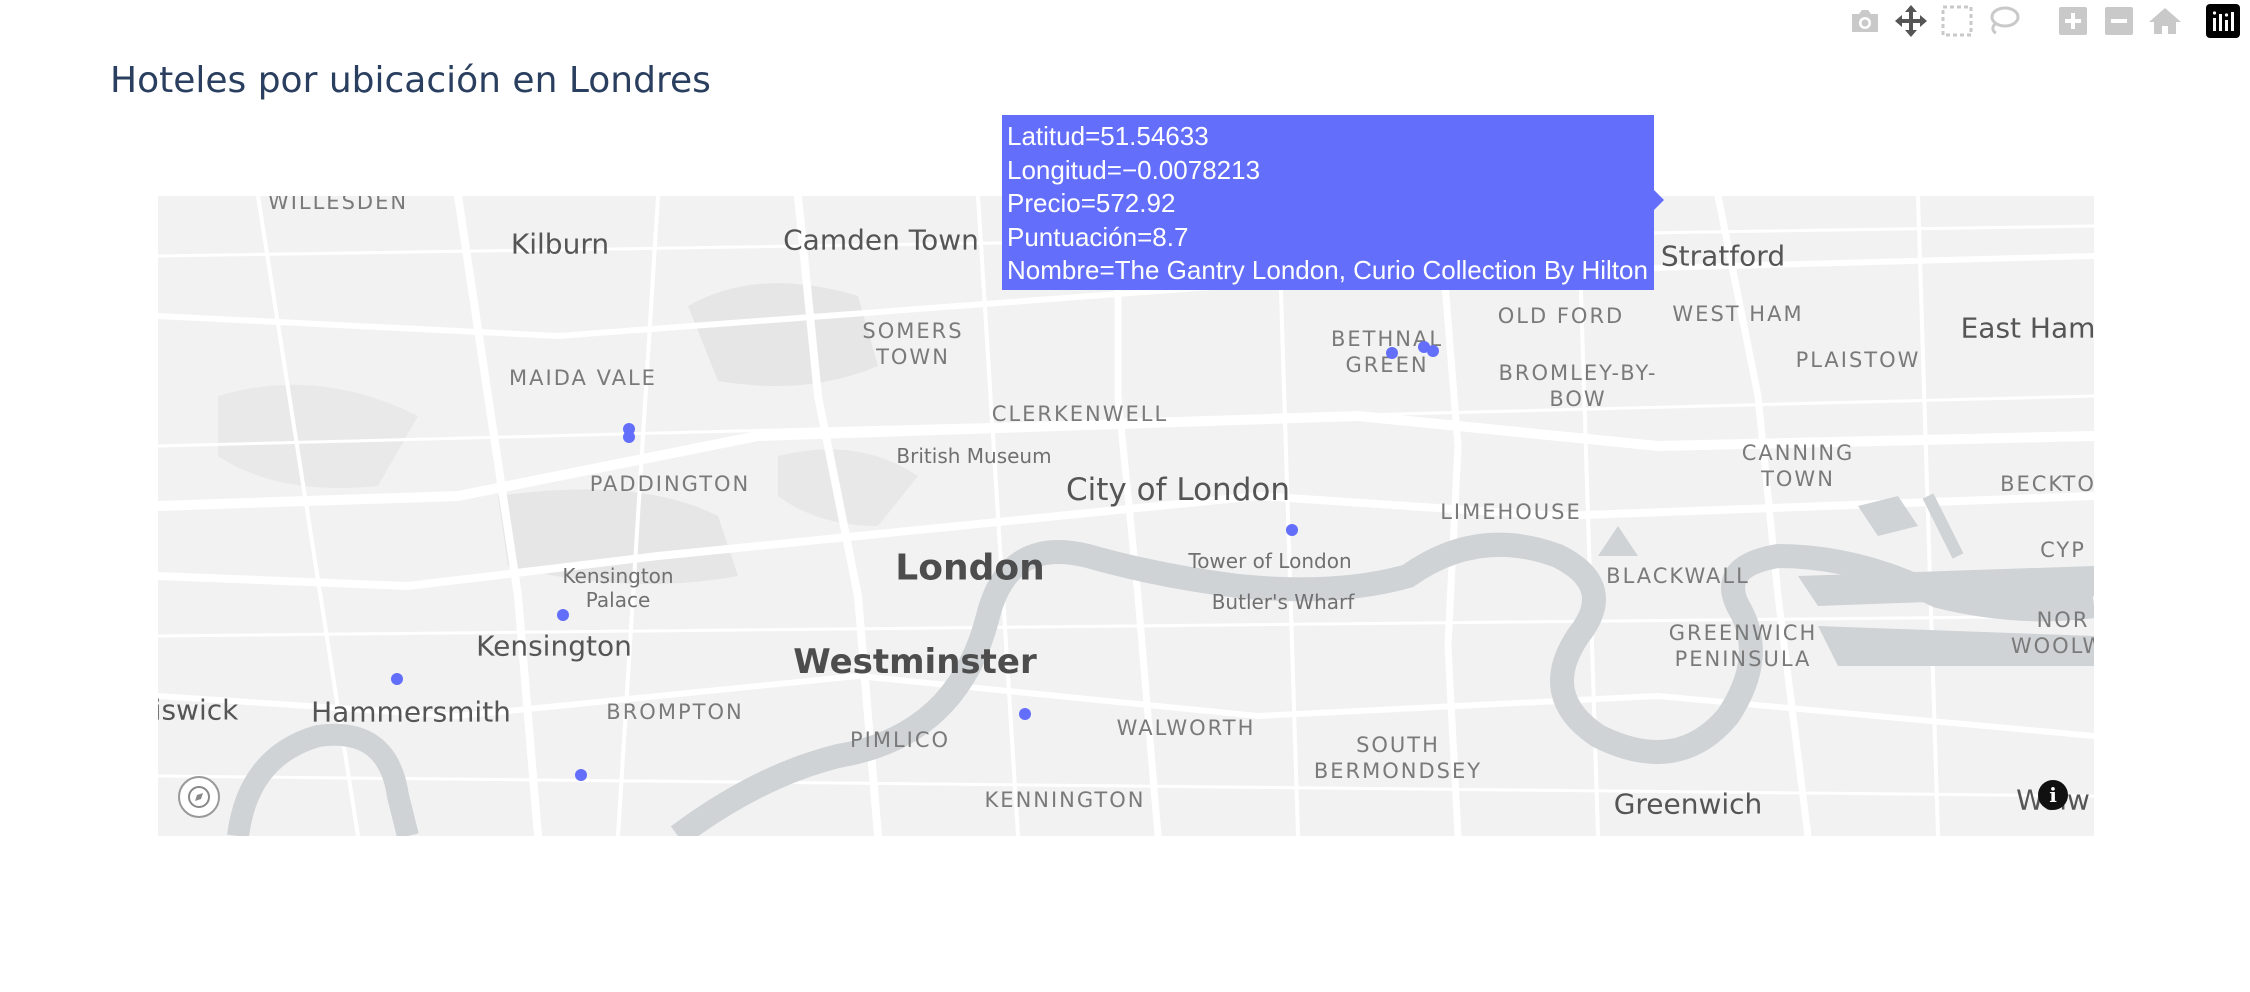  What do you see at coordinates (913, 344) in the screenshot?
I see `place-label-somers-town: SOMERS TOWN` at bounding box center [913, 344].